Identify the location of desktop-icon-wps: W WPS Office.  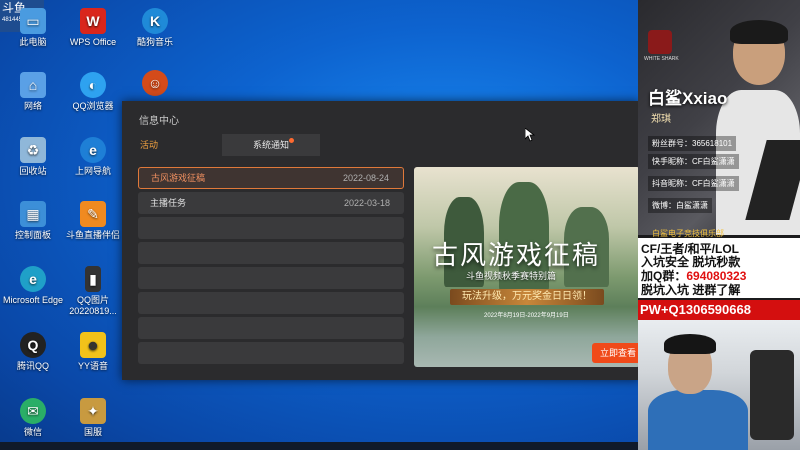
(93, 28).